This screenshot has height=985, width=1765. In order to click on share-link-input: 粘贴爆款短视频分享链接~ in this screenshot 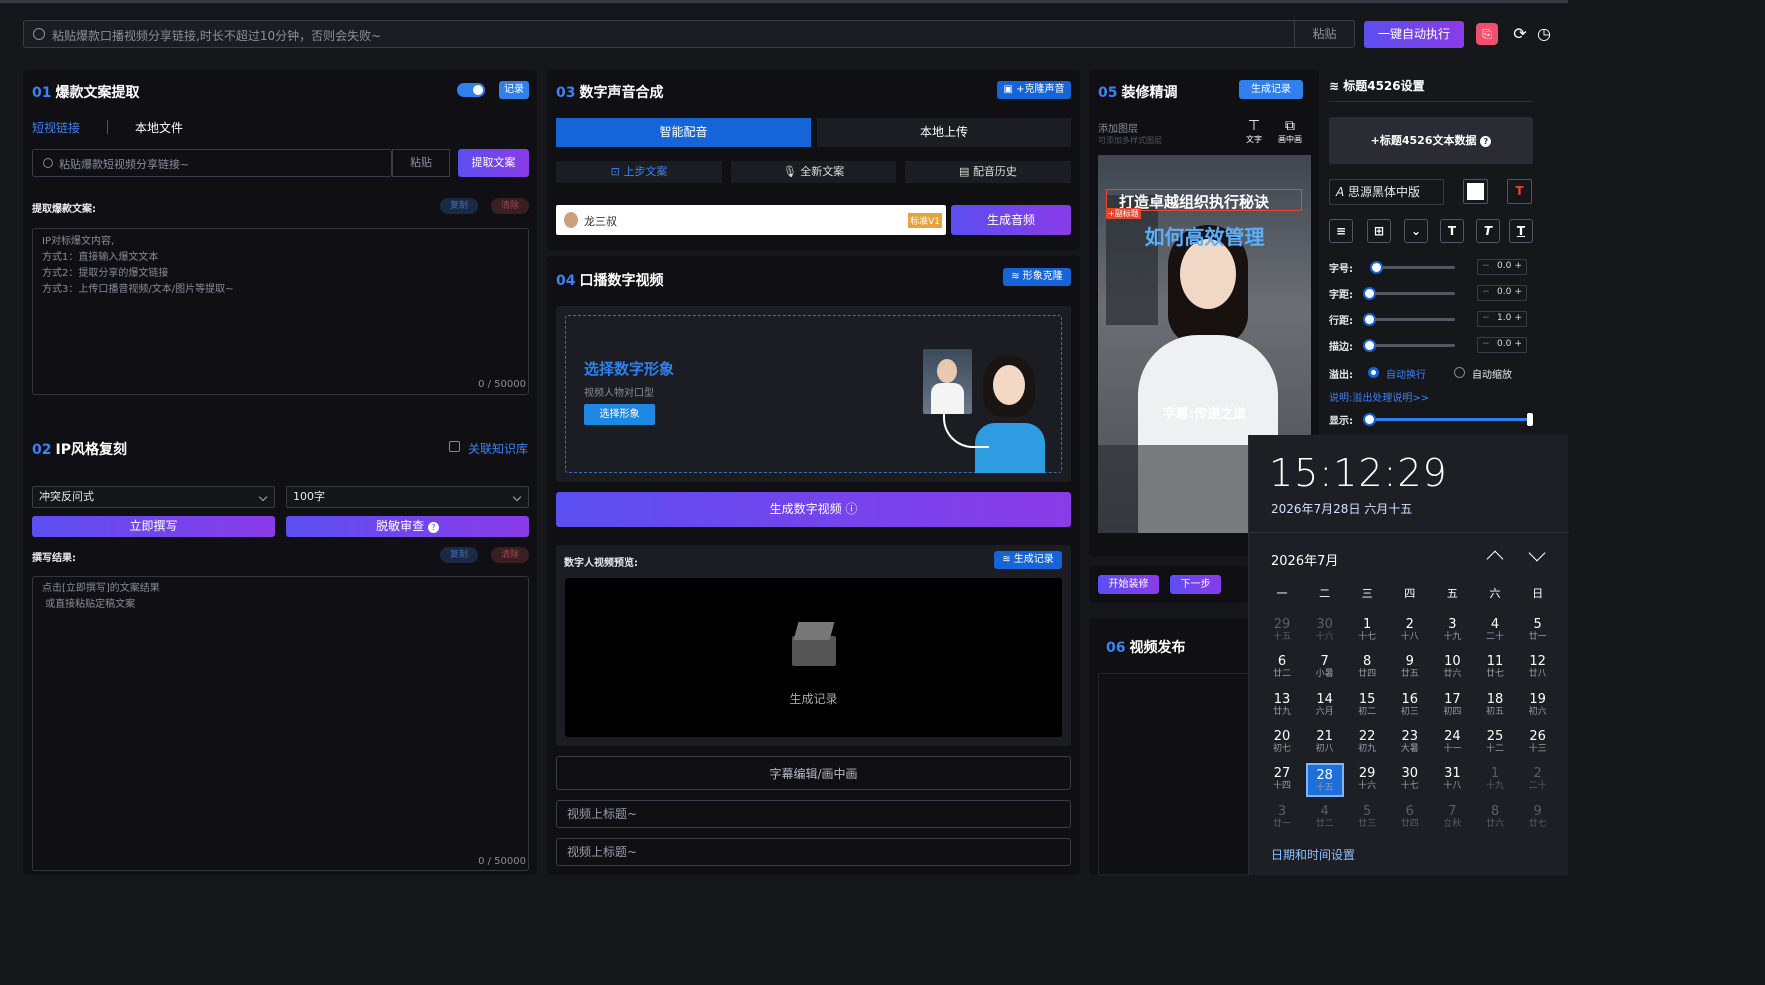, I will do `click(212, 163)`.